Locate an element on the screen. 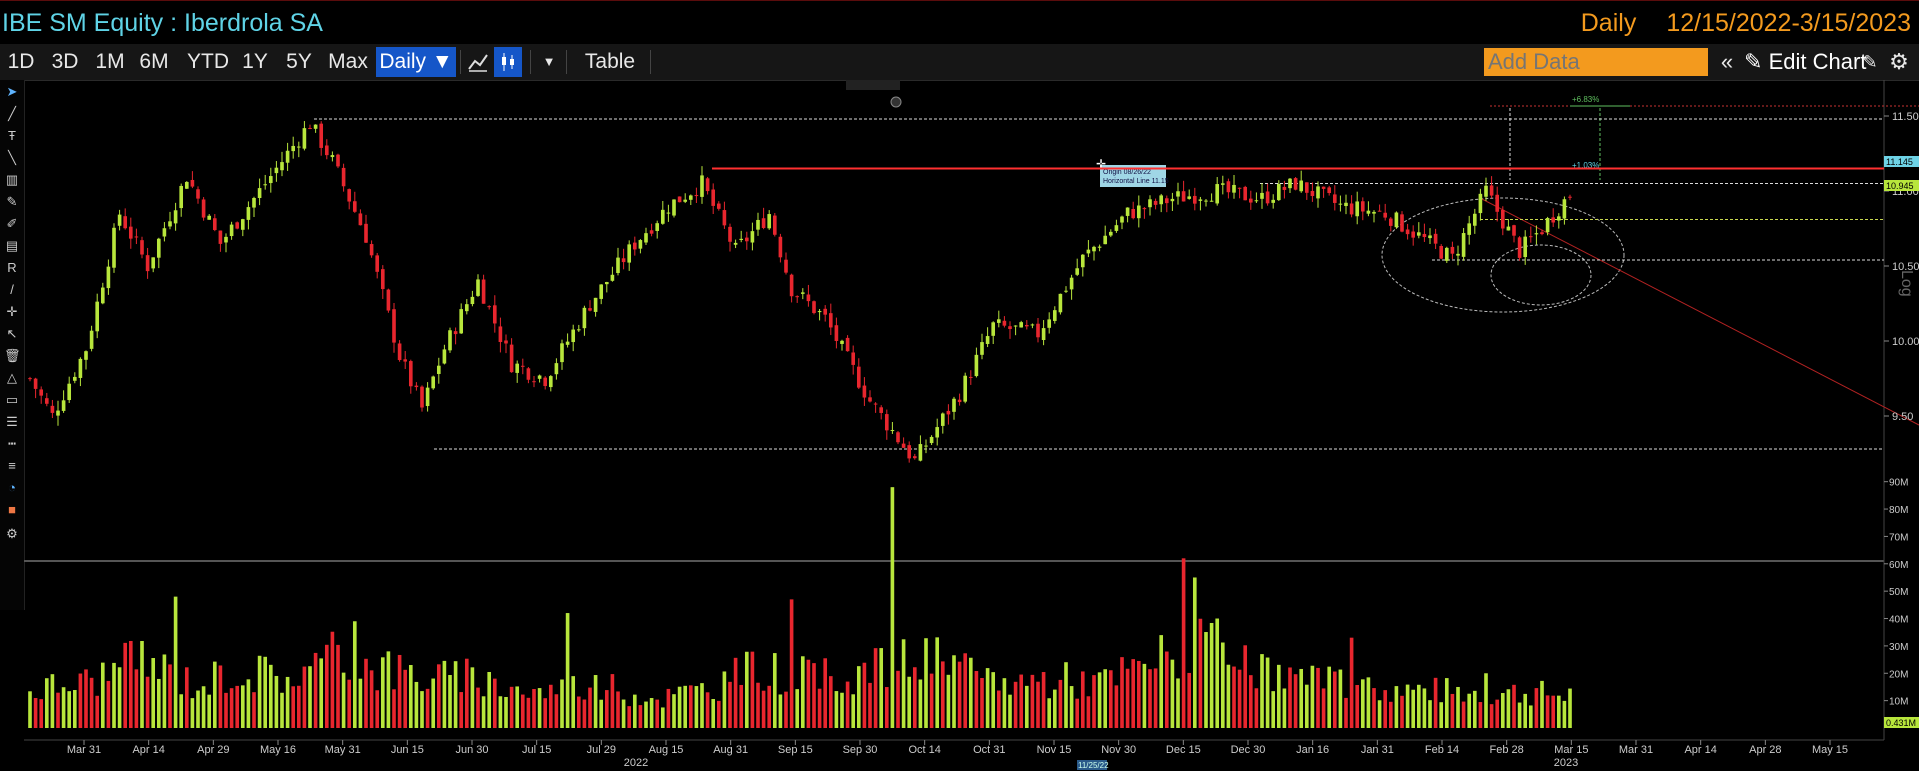  range-6m-button: 6M is located at coordinates (154, 62).